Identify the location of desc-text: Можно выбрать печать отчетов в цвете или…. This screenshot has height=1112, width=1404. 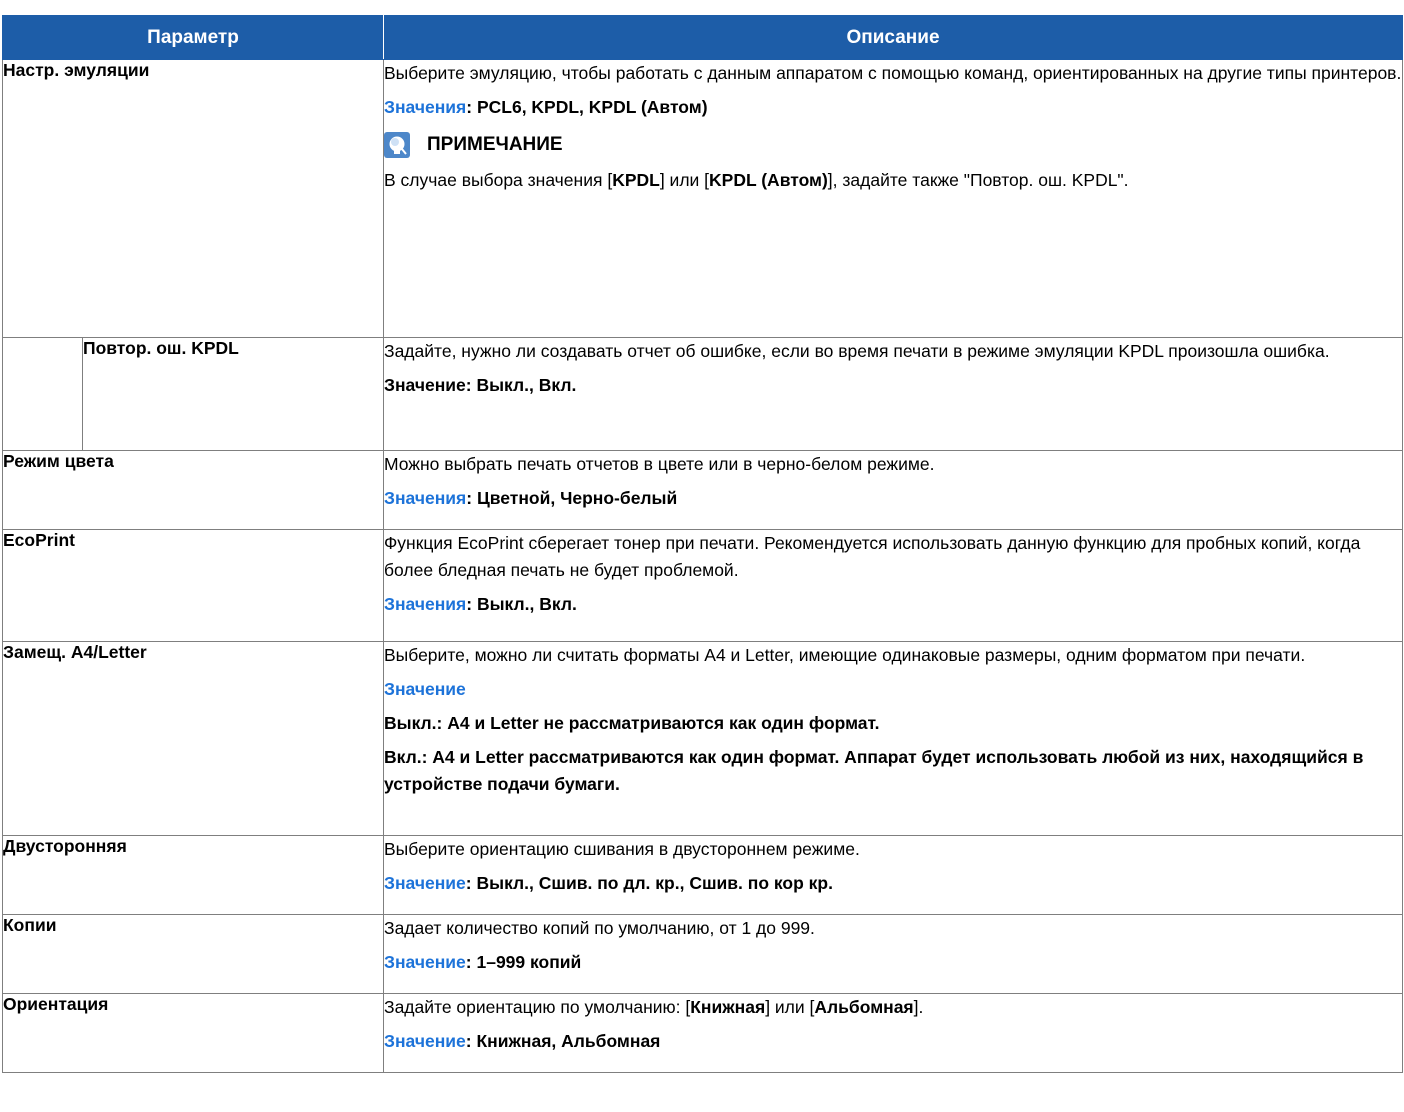
(659, 464).